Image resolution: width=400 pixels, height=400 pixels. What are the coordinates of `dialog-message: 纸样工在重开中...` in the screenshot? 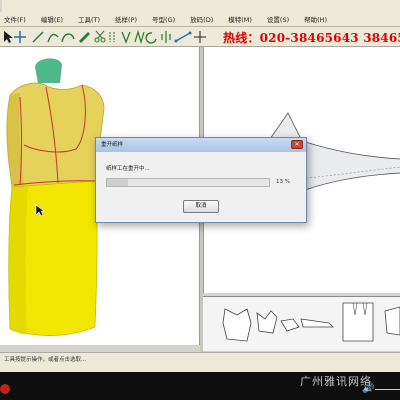 It's located at (128, 169).